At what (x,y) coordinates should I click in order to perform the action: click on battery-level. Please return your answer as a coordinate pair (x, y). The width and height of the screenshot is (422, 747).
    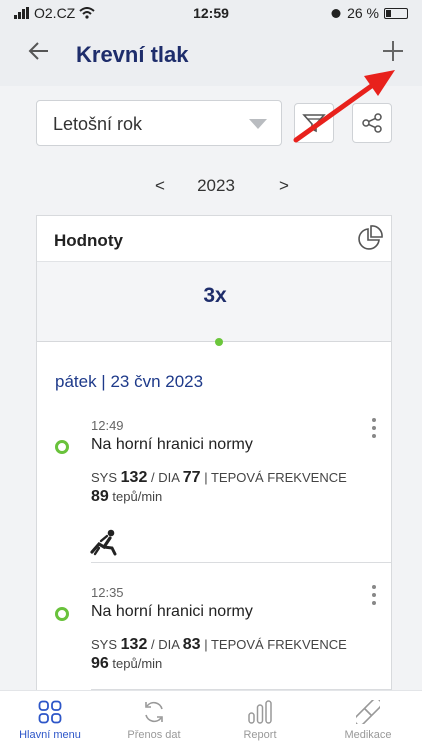
    Looking at the image, I should click on (388, 13).